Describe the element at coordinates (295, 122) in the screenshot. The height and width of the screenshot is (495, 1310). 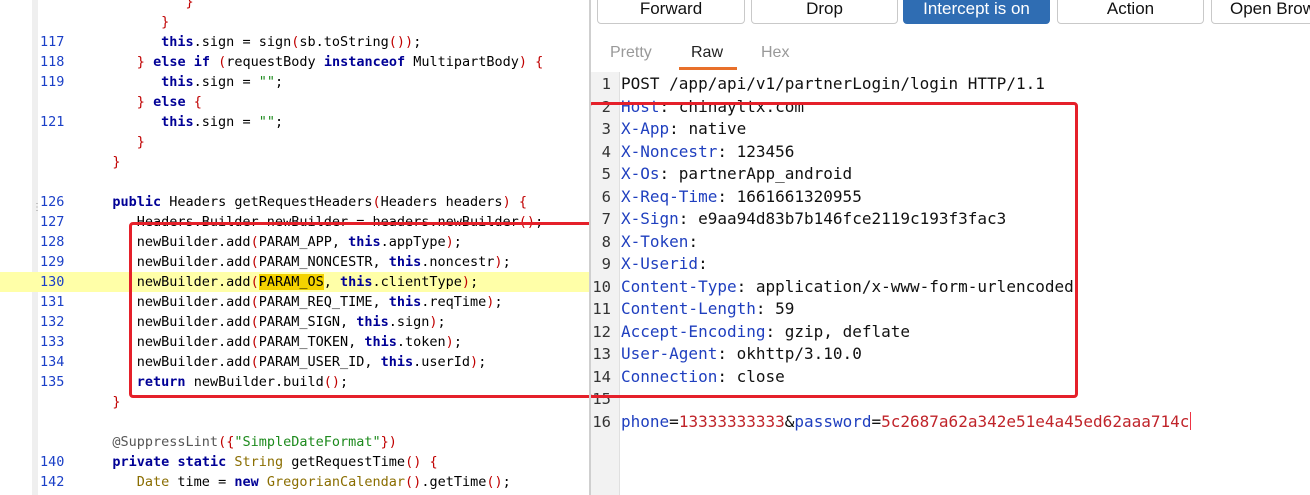
I see `code-line: 121 this.sign = "";` at that location.